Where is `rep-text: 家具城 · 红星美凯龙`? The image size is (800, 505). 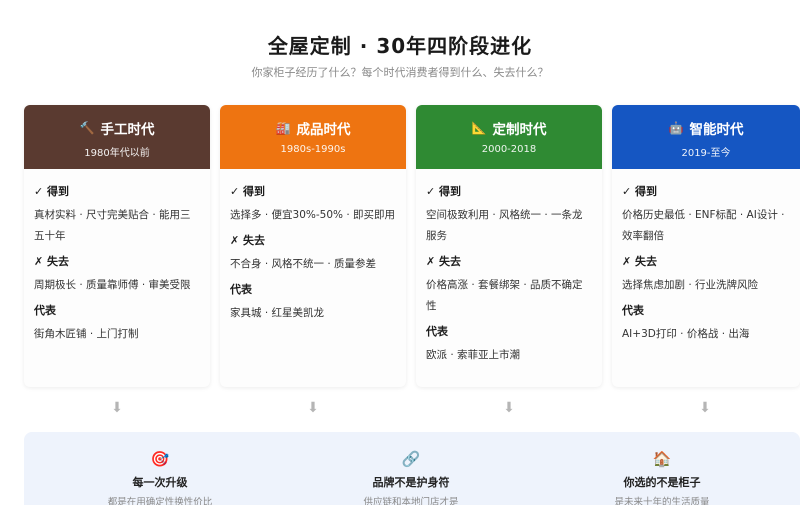
rep-text: 家具城 · 红星美凯龙 is located at coordinates (277, 313).